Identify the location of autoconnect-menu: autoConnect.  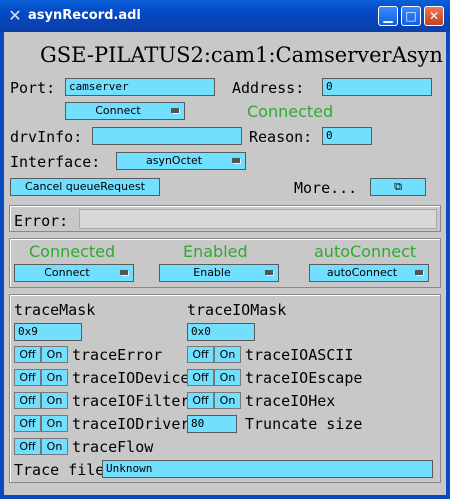
(369, 273).